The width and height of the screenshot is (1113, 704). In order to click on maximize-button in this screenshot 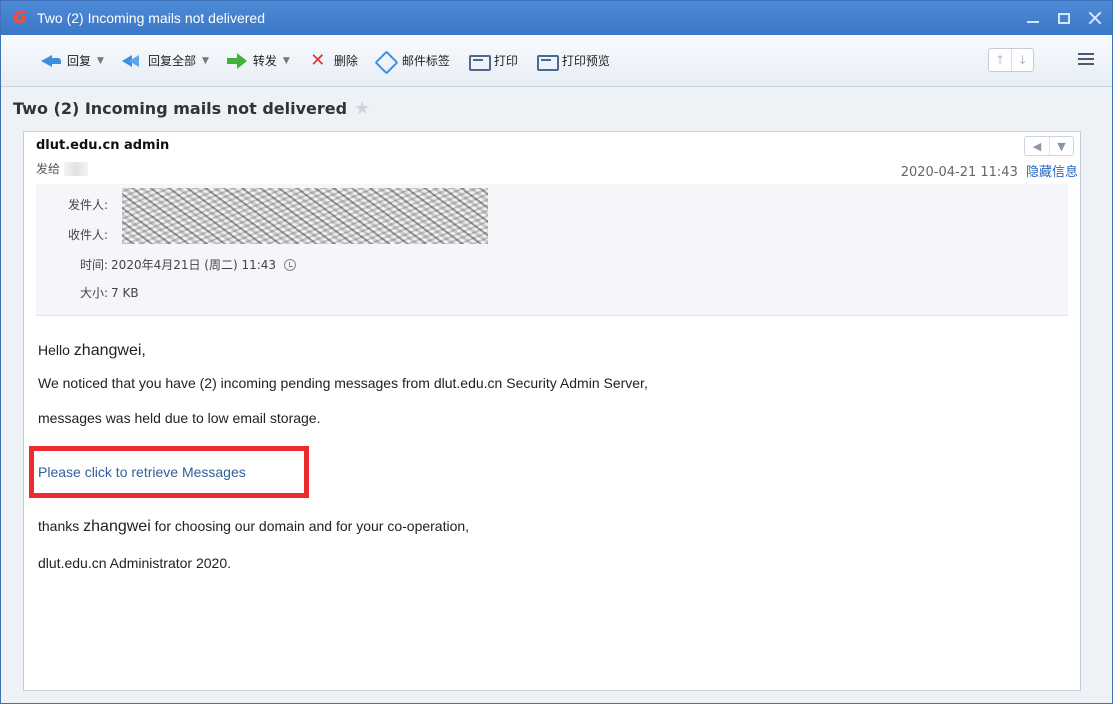, I will do `click(1064, 18)`.